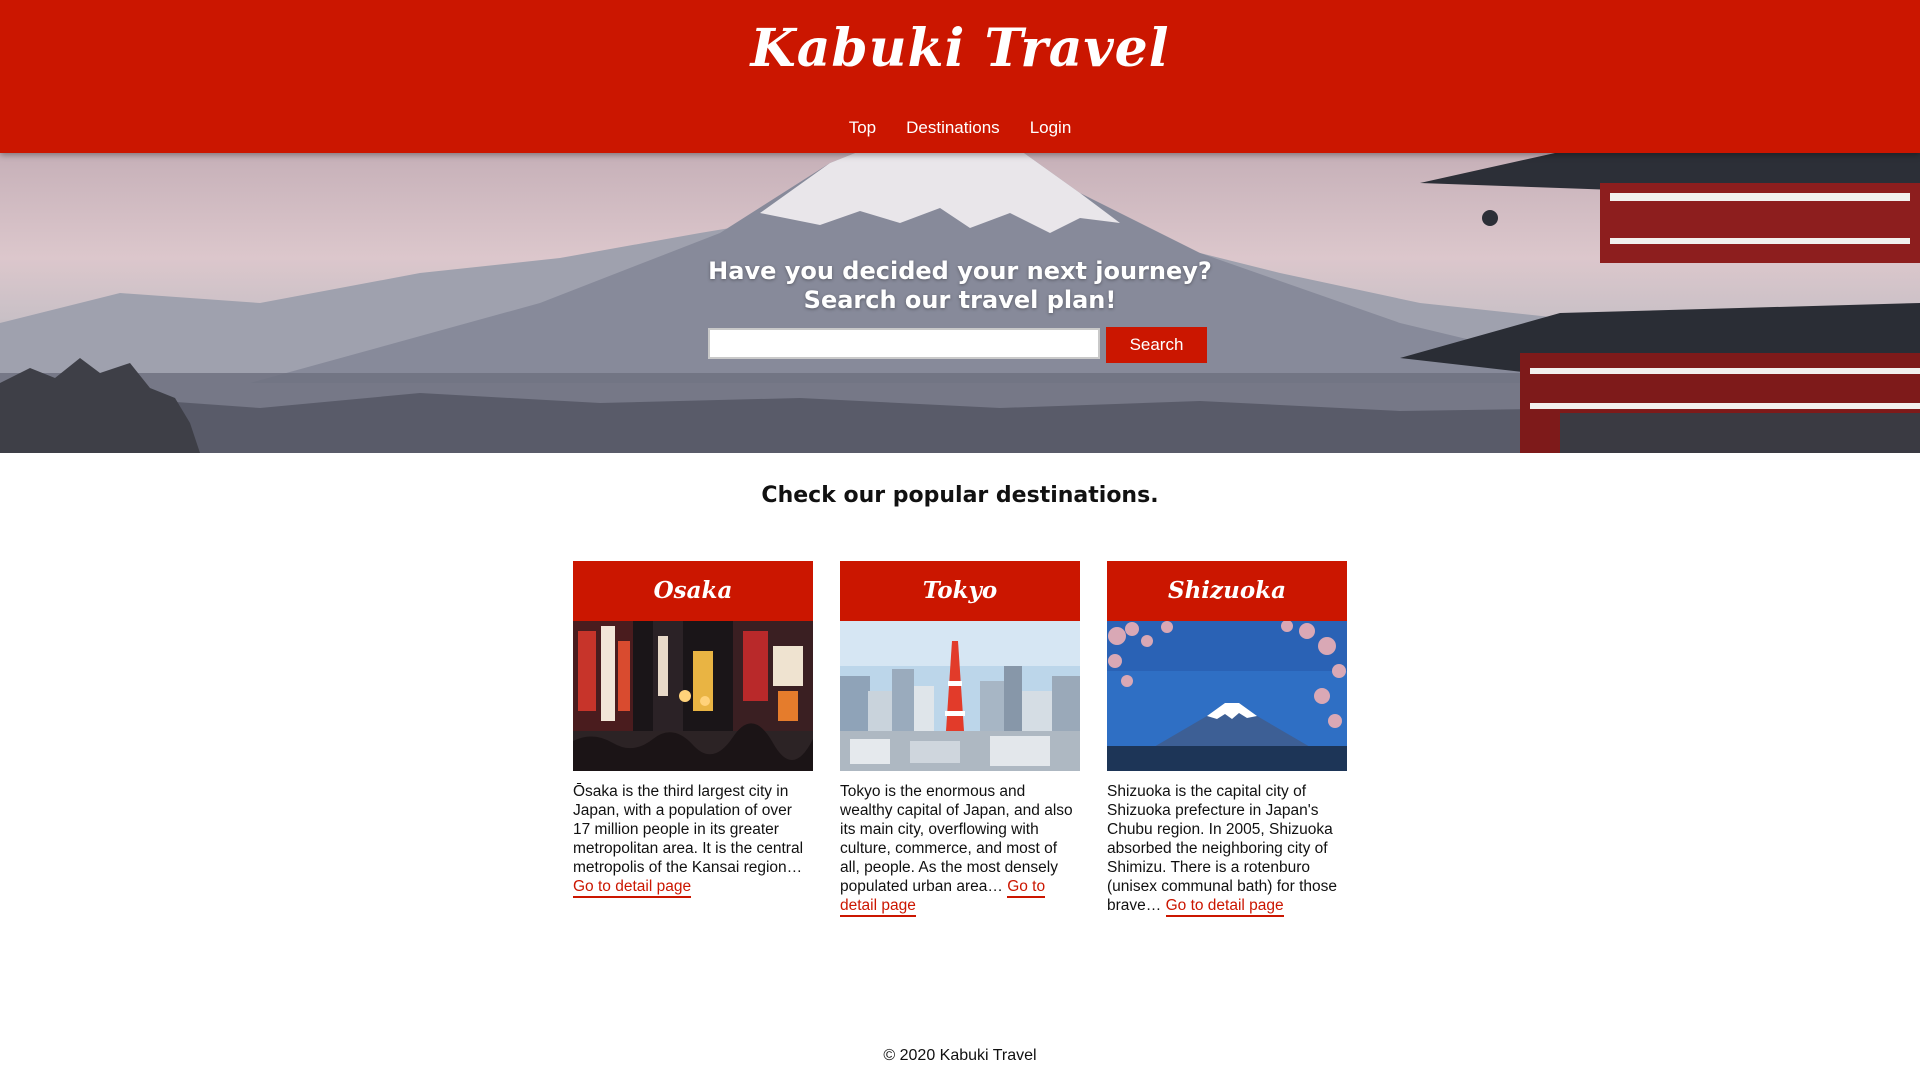 The width and height of the screenshot is (1920, 1080). I want to click on search-form: Search, so click(957, 345).